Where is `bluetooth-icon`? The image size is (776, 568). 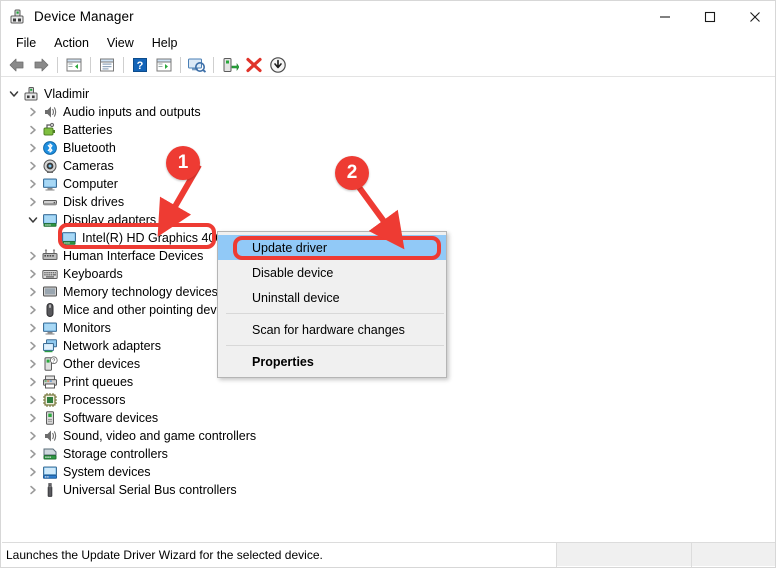
bluetooth-icon is located at coordinates (50, 148).